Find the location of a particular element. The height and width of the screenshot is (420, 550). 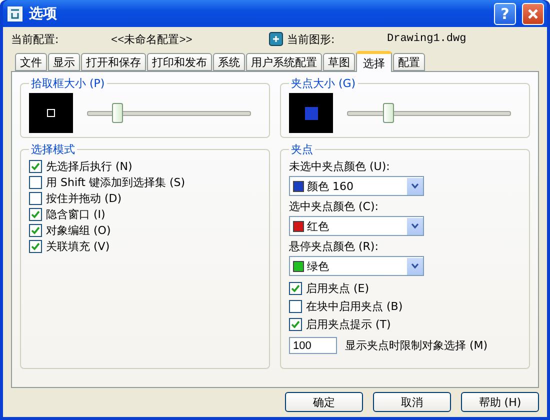

group-title: 夹点 is located at coordinates (302, 149).